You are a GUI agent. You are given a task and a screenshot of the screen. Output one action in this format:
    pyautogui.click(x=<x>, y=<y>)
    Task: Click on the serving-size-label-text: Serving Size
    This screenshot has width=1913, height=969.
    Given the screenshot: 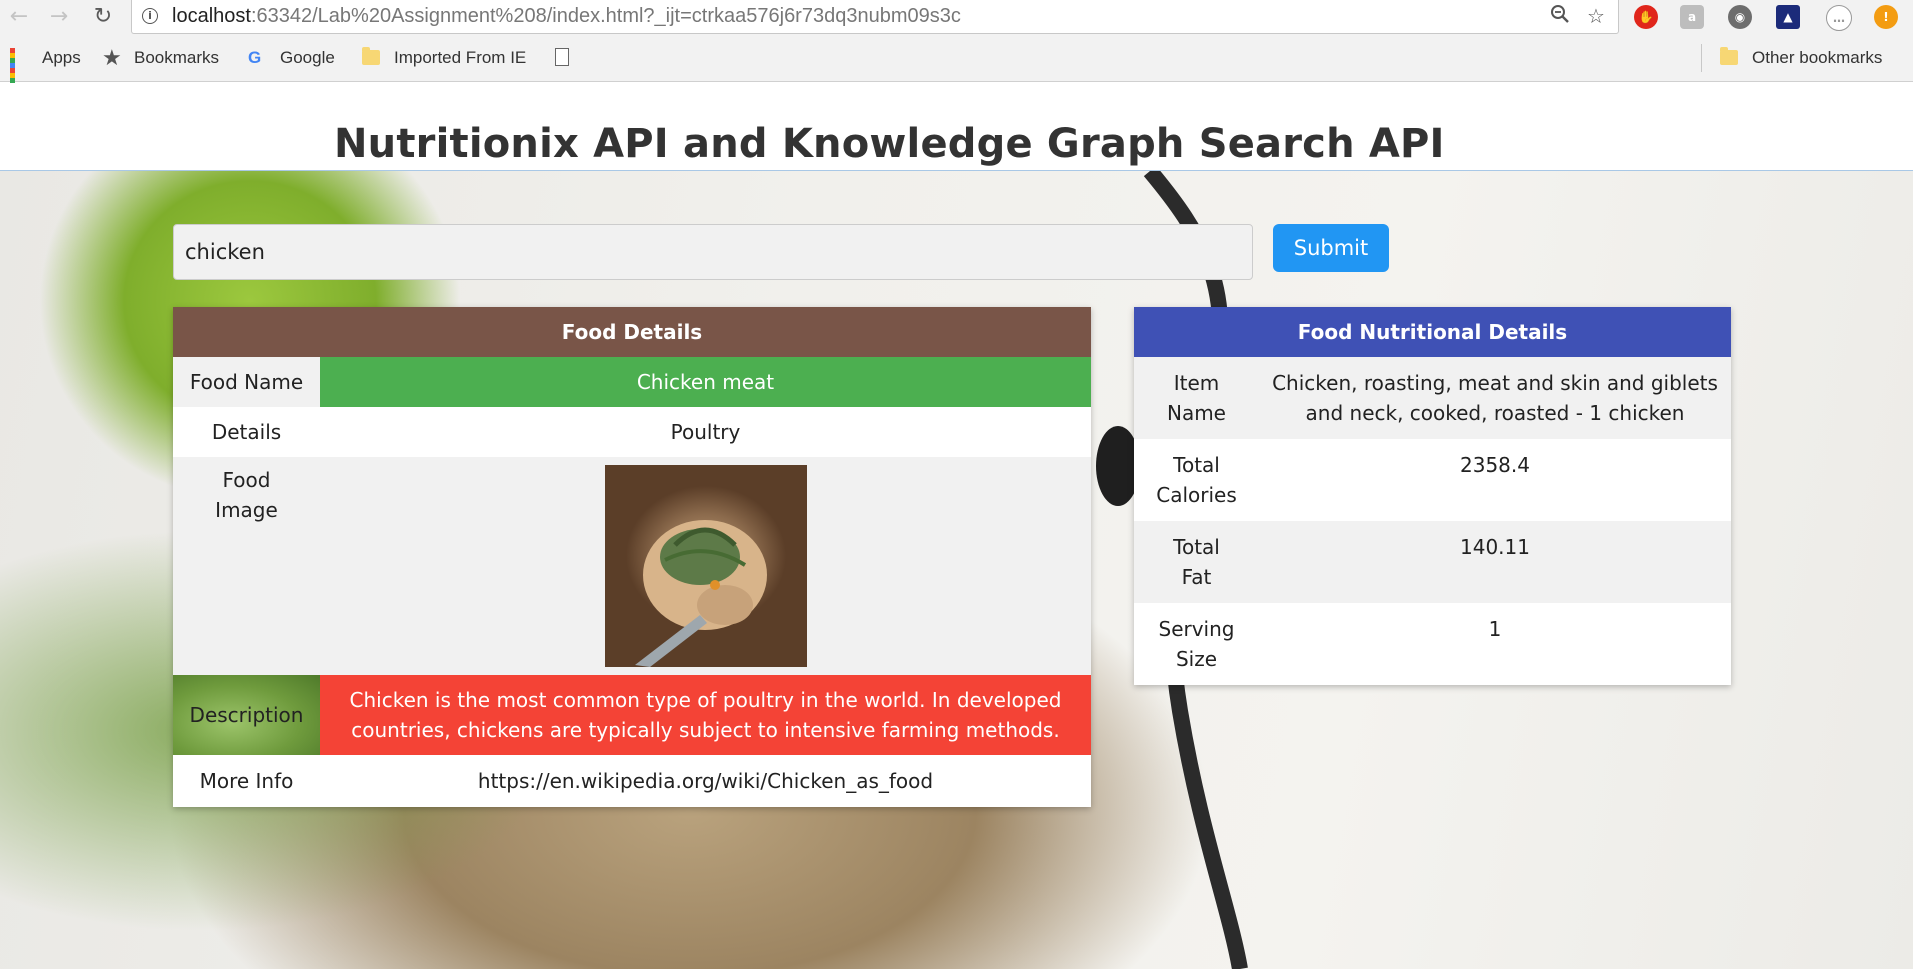 What is the action you would take?
    pyautogui.click(x=1196, y=644)
    